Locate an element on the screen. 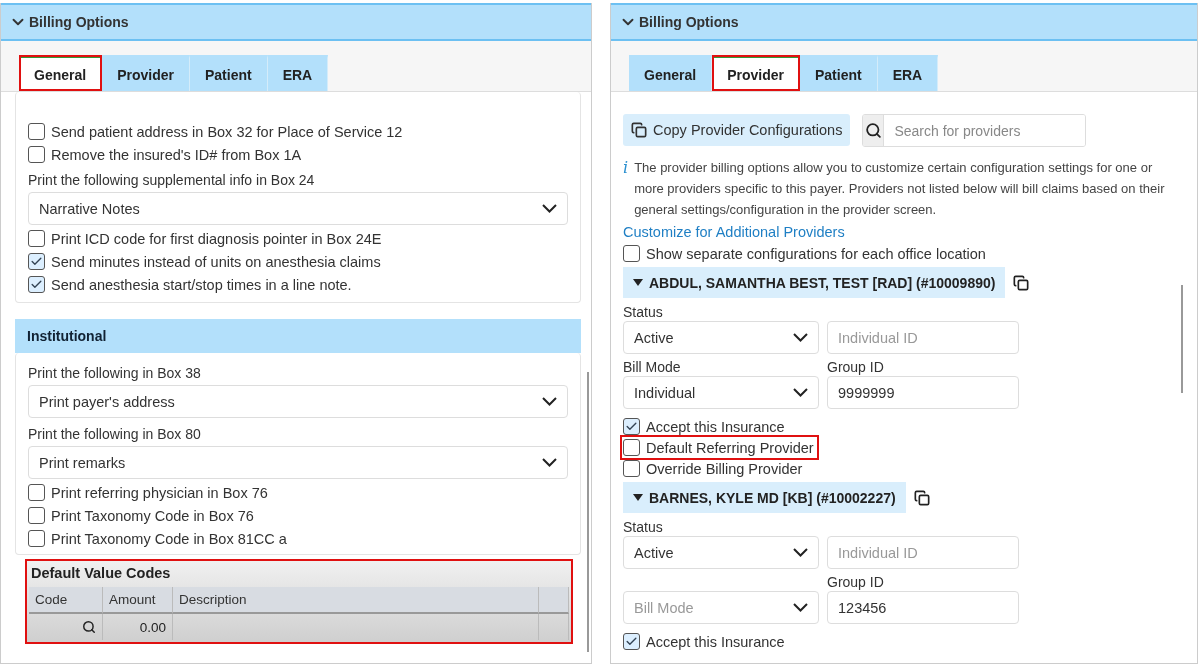  table-cell: 0.00 is located at coordinates (138, 627).